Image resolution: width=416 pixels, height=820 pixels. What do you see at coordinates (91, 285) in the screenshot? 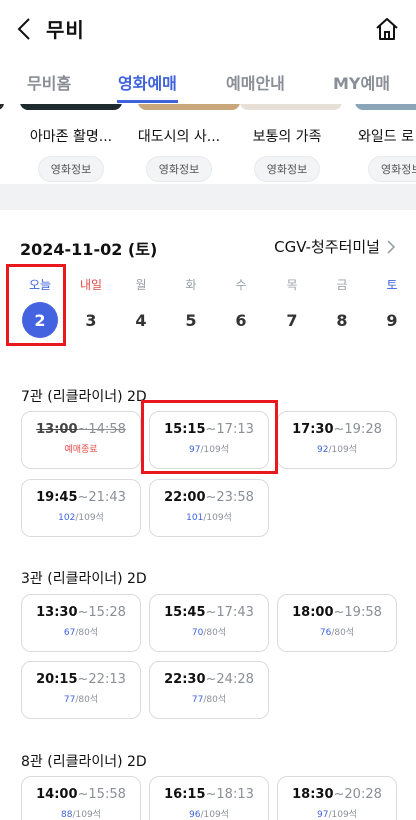
I see `day-label: 내일` at bounding box center [91, 285].